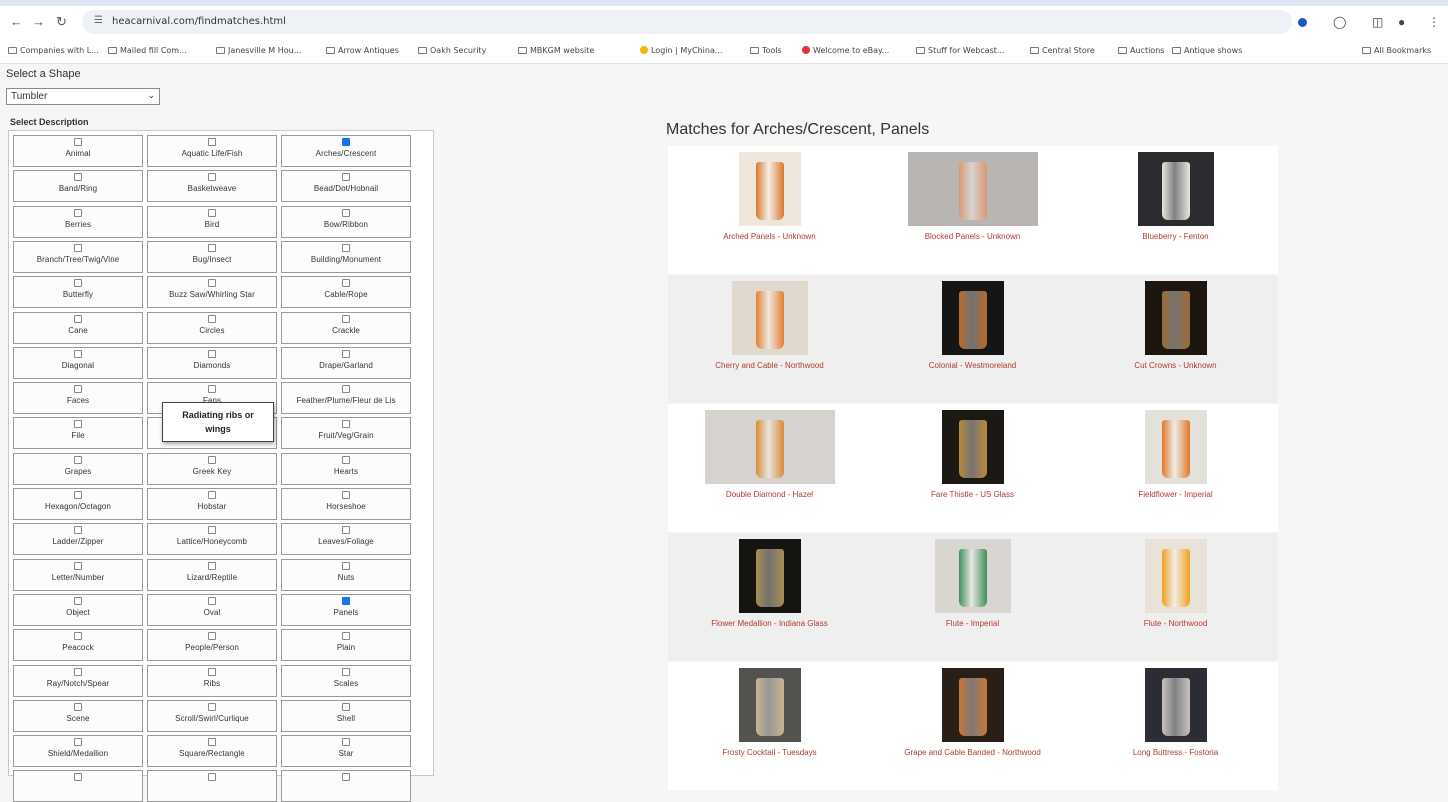  Describe the element at coordinates (1302, 23) in the screenshot. I see `extension-icon` at that location.